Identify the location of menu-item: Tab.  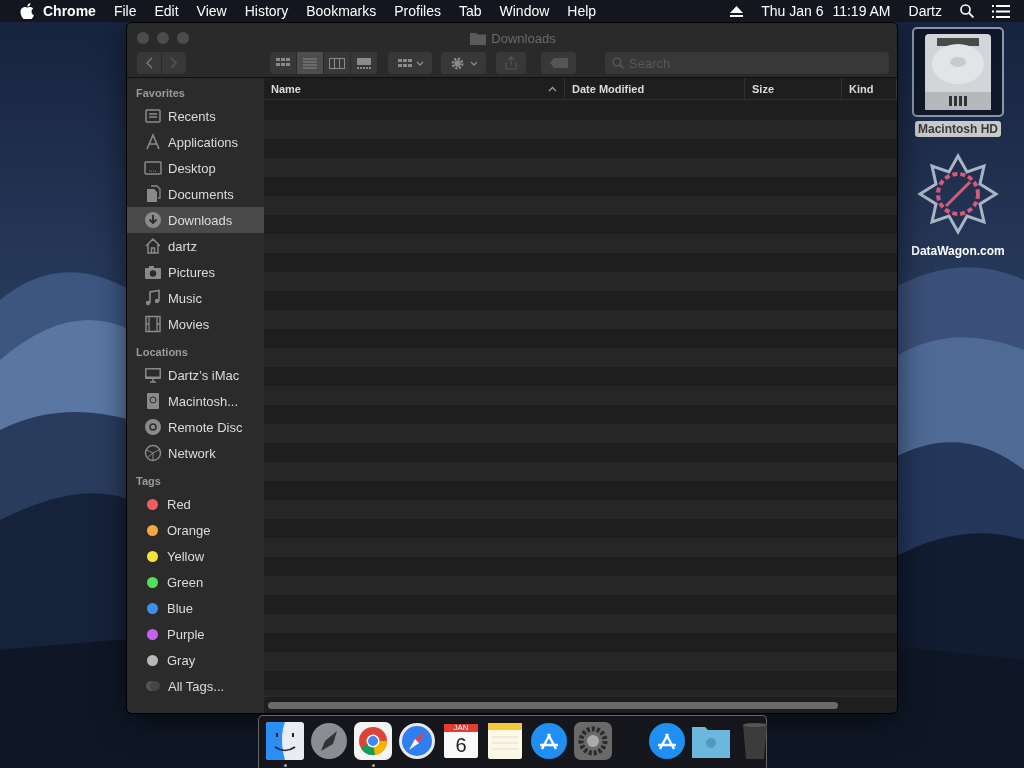
(470, 11).